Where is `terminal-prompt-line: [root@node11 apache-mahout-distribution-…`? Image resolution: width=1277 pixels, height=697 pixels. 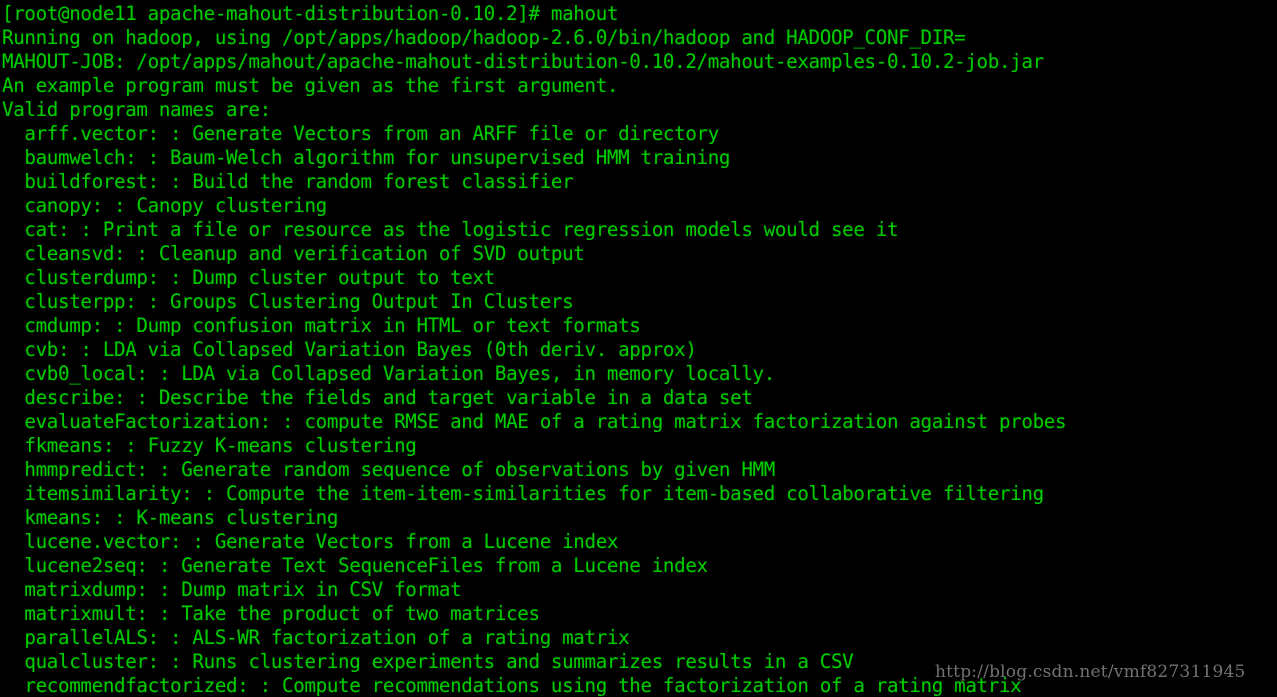 terminal-prompt-line: [root@node11 apache-mahout-distribution-… is located at coordinates (310, 13).